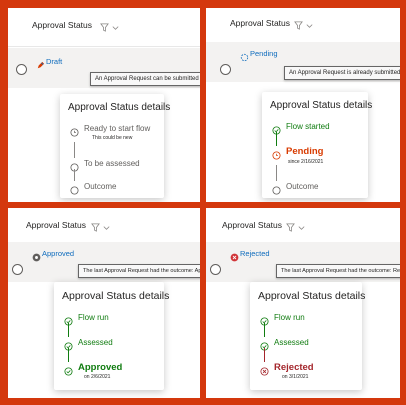  What do you see at coordinates (255, 253) in the screenshot?
I see `status-label: Rejected` at bounding box center [255, 253].